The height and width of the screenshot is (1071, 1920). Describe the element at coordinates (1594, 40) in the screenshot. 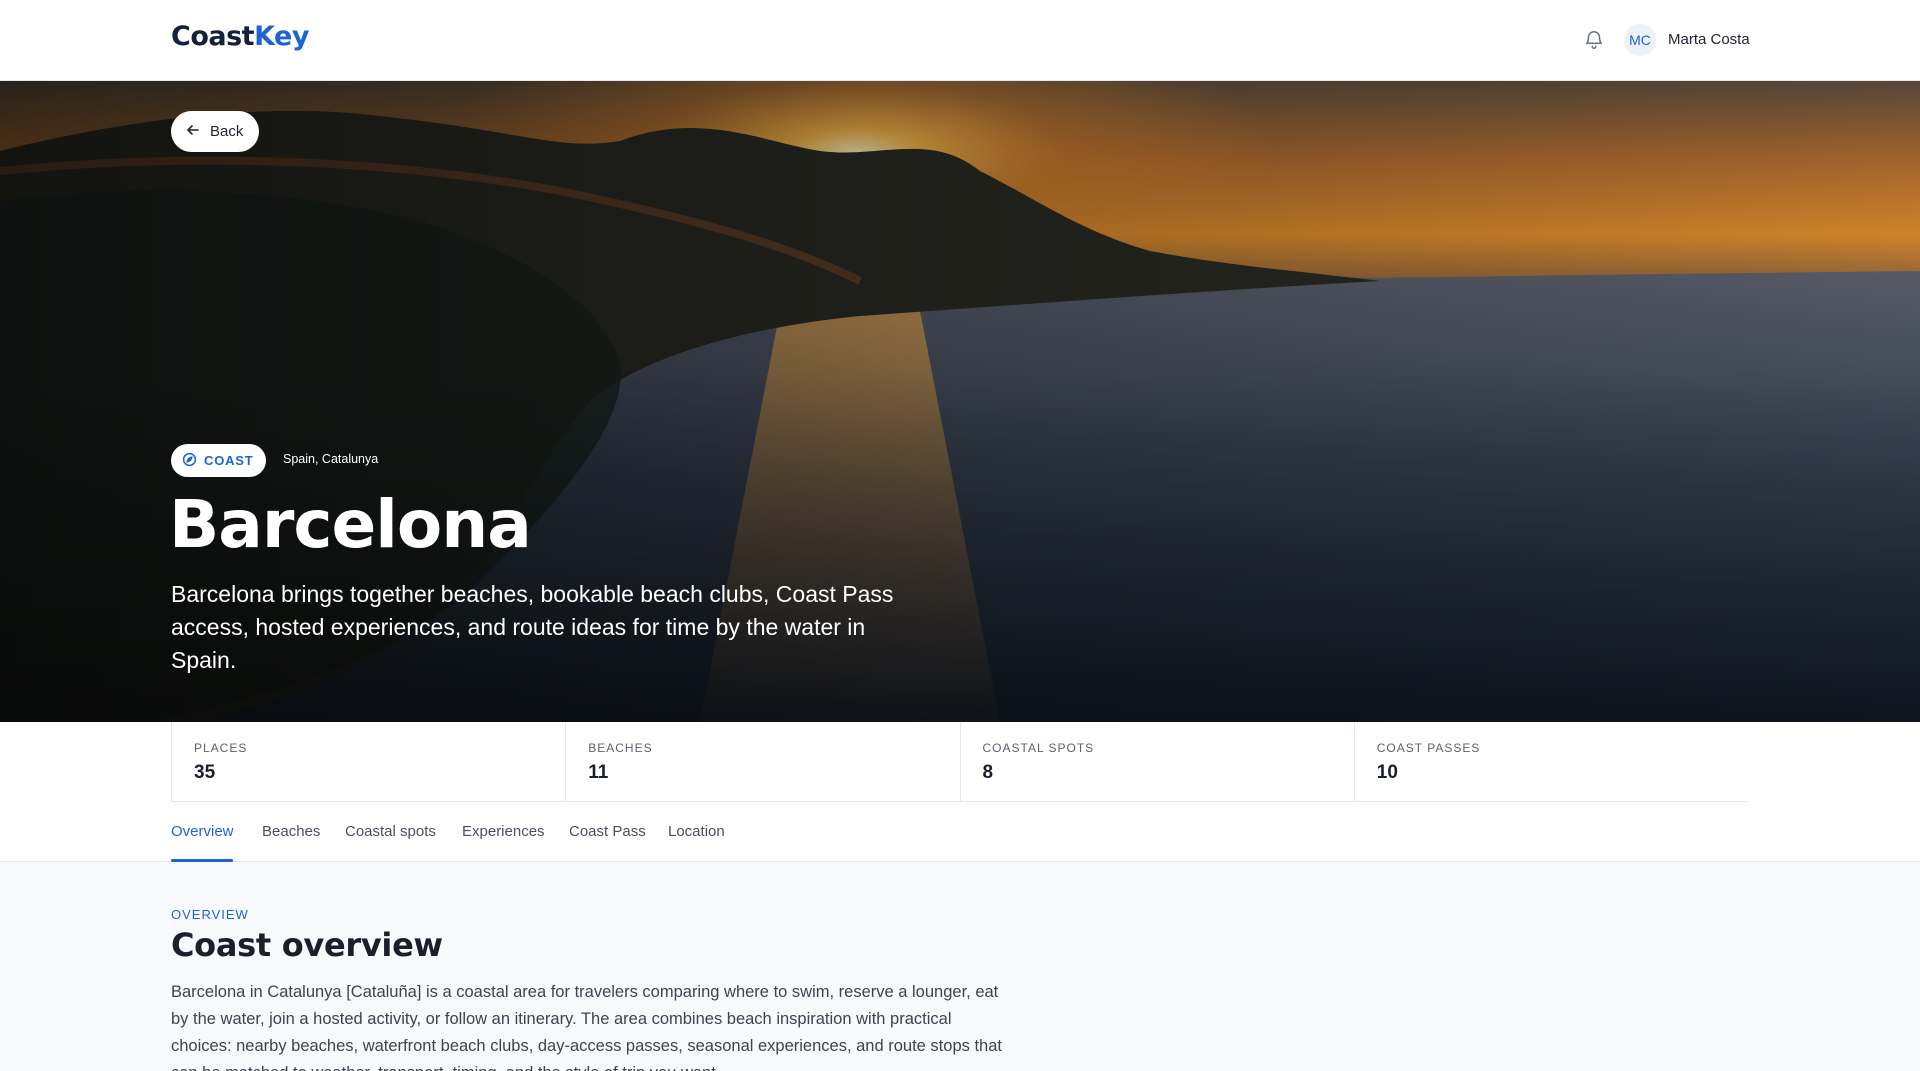

I see `bell-icon` at that location.